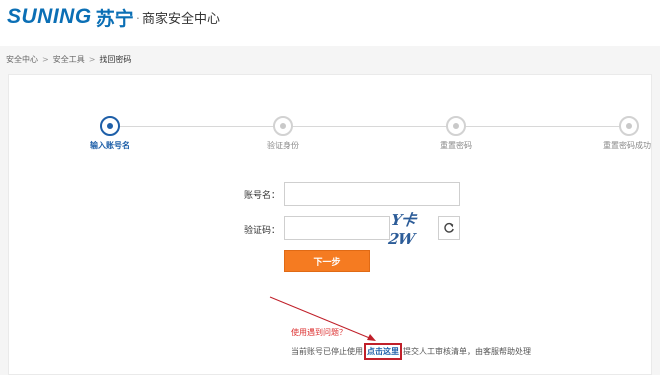  I want to click on help-question: 使用遇到问题？, so click(319, 332).